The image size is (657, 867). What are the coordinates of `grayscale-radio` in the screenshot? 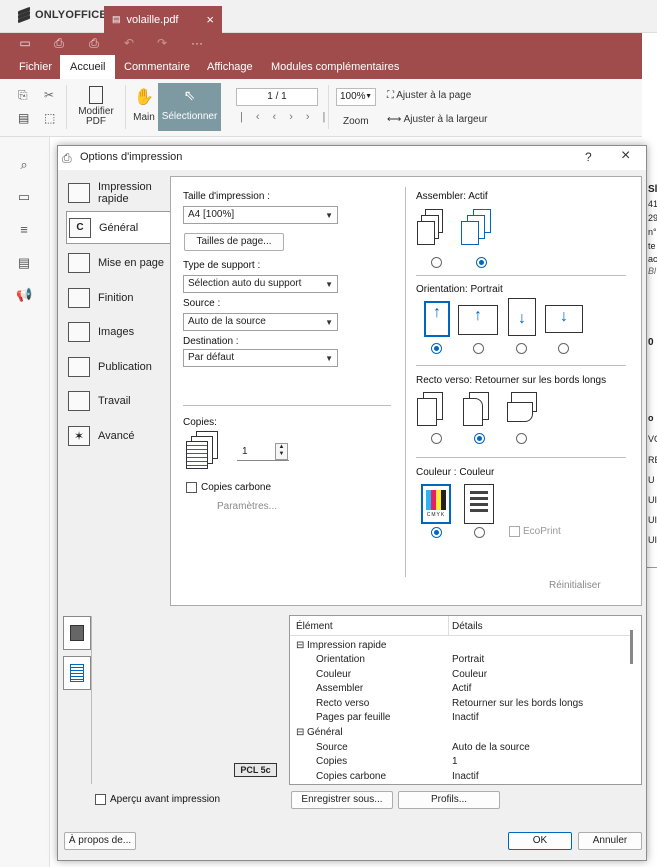 It's located at (479, 532).